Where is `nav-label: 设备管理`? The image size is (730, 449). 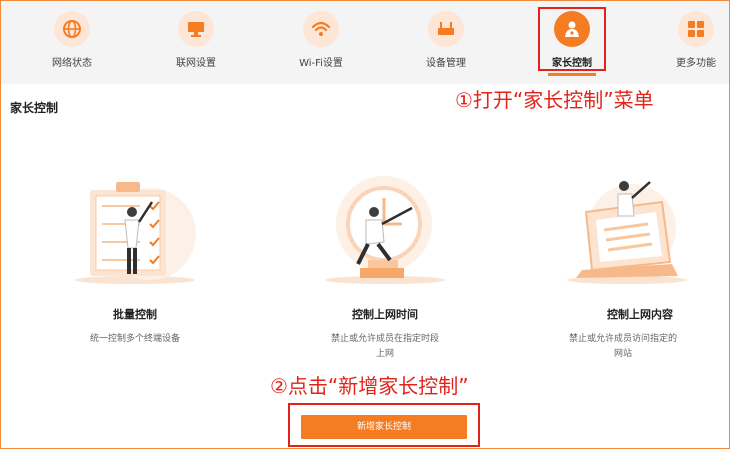
nav-label: 设备管理 is located at coordinates (446, 63).